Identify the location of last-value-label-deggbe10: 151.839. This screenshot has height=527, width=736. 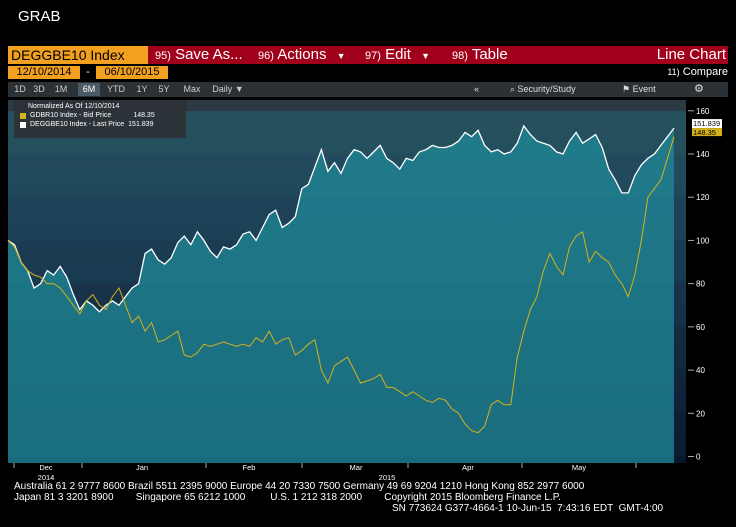
(706, 123).